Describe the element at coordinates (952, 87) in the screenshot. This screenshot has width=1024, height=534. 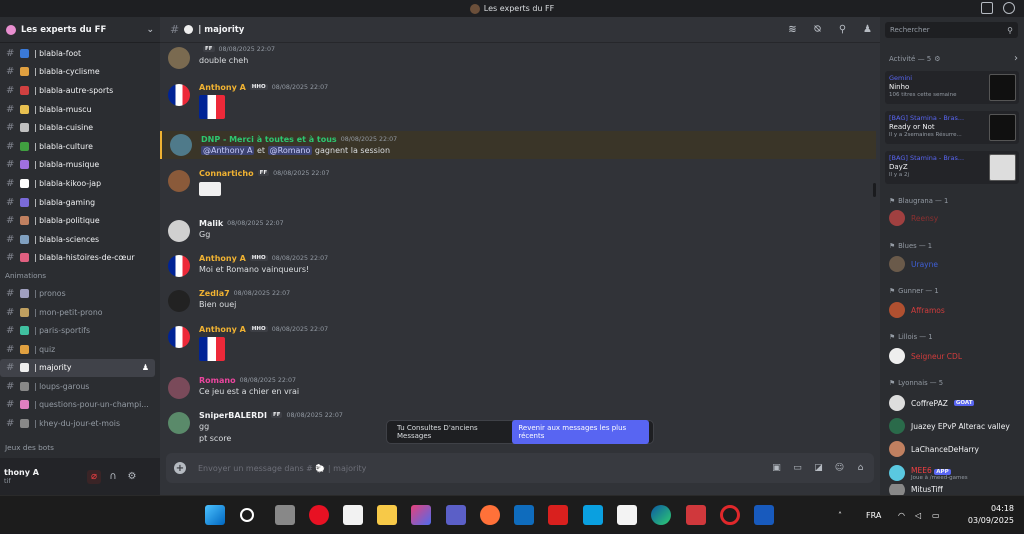
I see `activity-card: Gemini Ninho 106 titres cette semaine` at that location.